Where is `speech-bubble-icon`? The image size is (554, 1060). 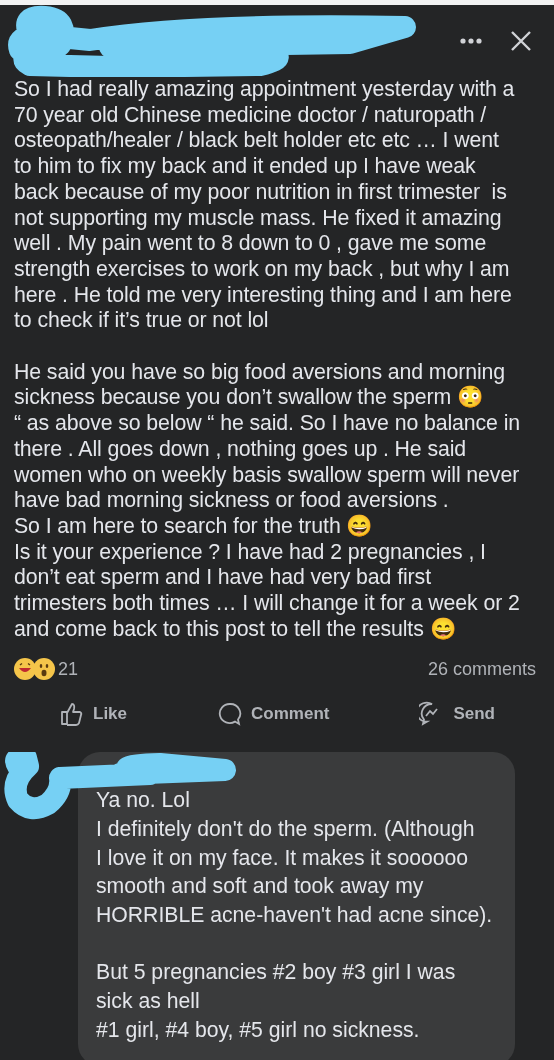 speech-bubble-icon is located at coordinates (230, 714).